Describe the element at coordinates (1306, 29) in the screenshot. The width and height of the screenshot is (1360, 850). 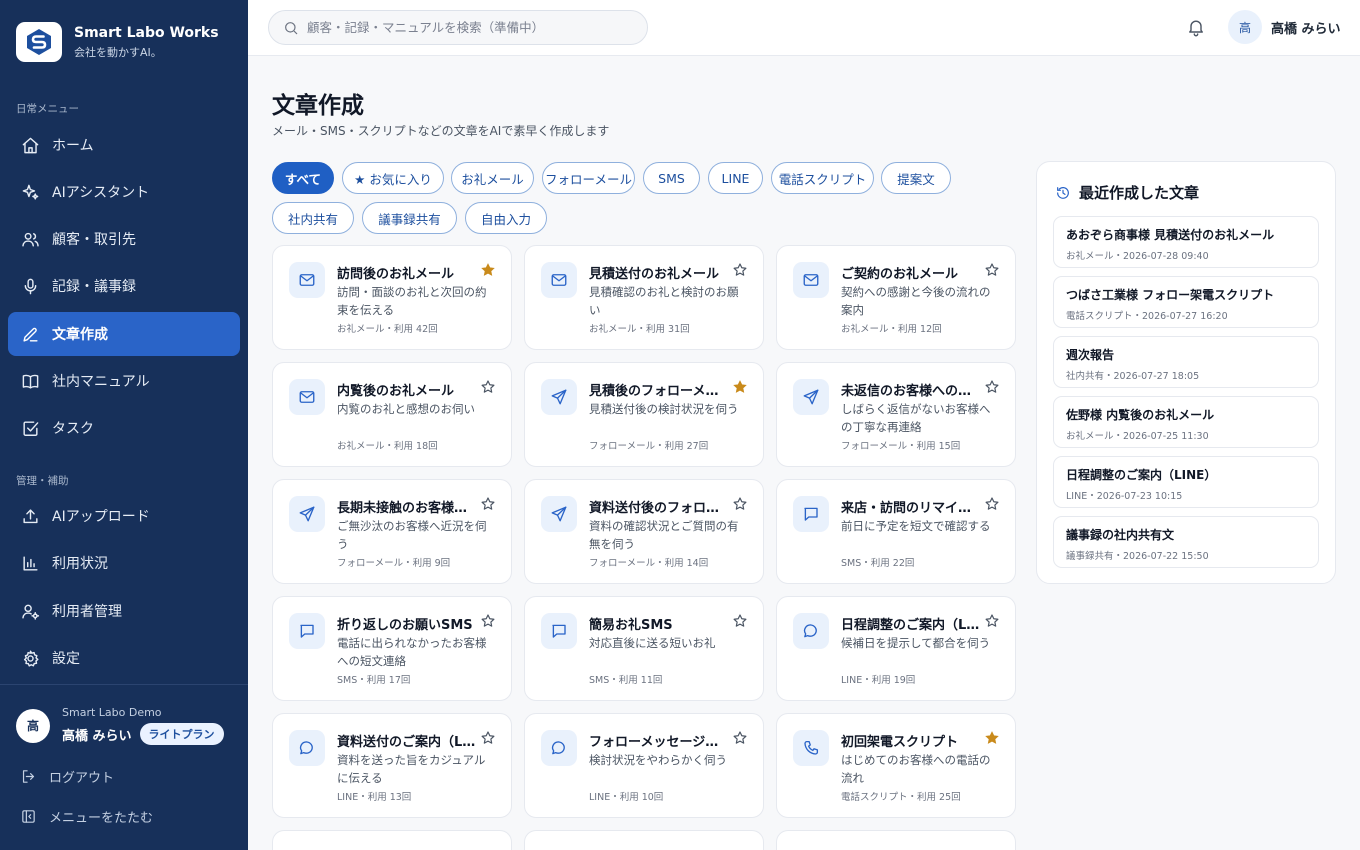
I see `header-user-name: 高橋 みらい` at that location.